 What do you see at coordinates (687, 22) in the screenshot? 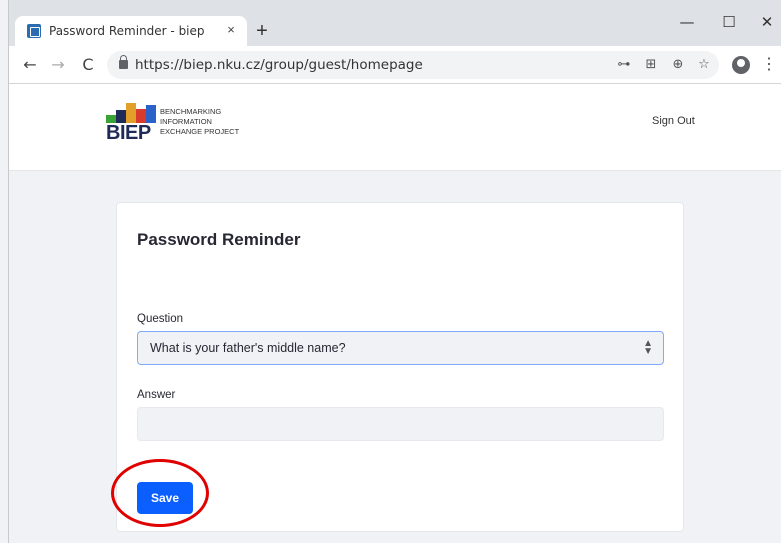
I see `minimize-icon: —` at bounding box center [687, 22].